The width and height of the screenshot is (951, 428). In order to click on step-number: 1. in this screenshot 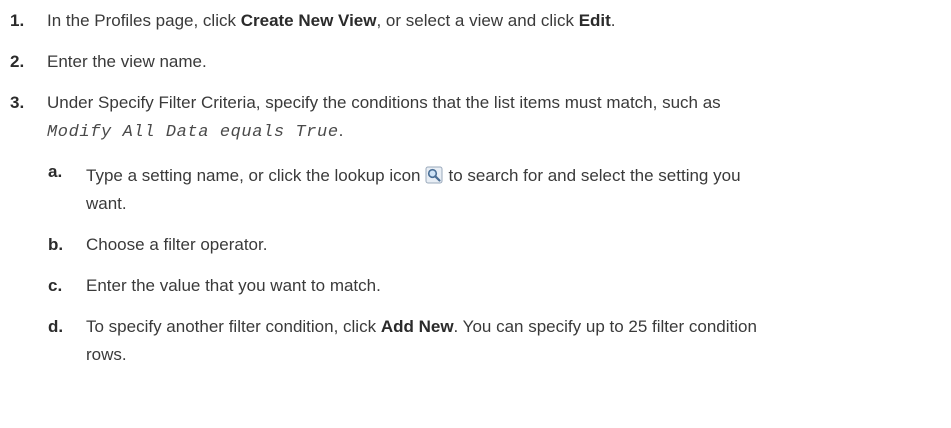, I will do `click(17, 20)`.